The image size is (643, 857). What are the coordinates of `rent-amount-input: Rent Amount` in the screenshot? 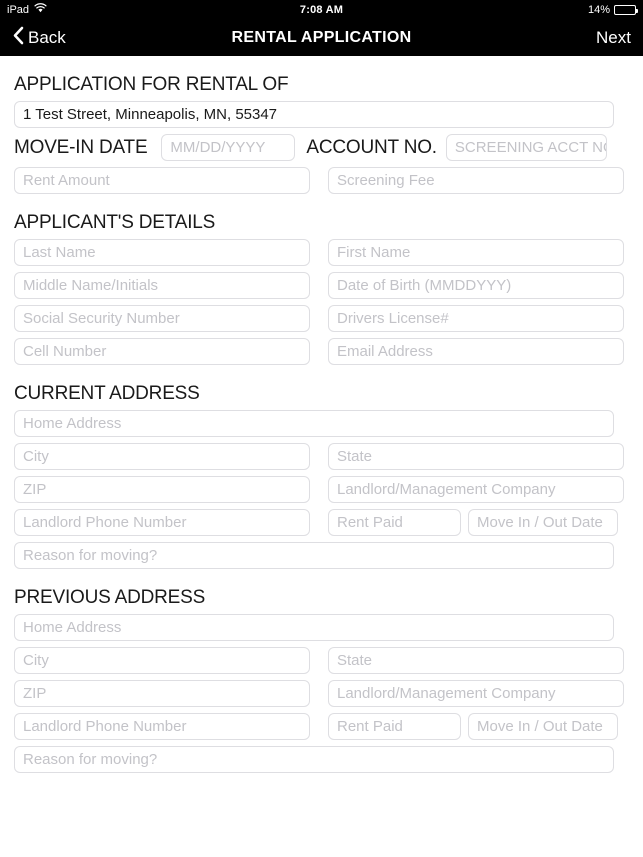 It's located at (162, 180).